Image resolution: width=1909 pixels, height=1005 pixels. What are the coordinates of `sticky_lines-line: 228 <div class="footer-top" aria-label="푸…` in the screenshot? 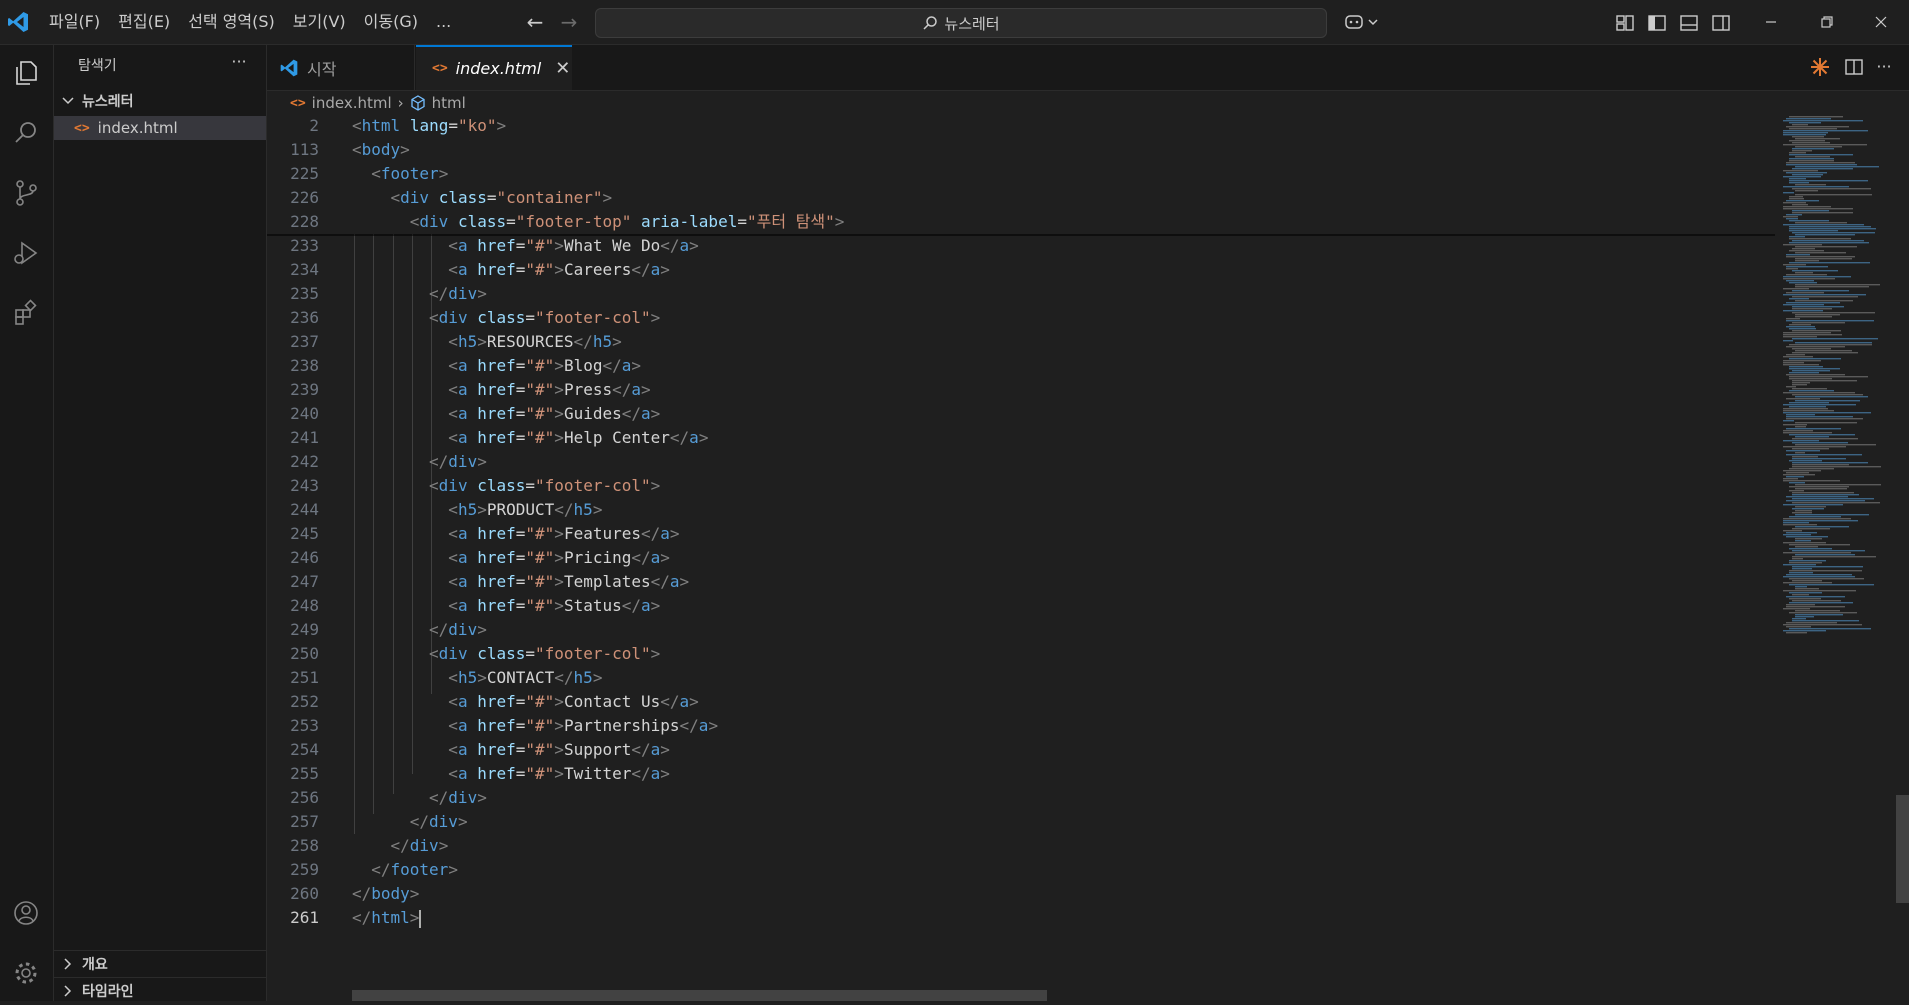 It's located at (1021, 222).